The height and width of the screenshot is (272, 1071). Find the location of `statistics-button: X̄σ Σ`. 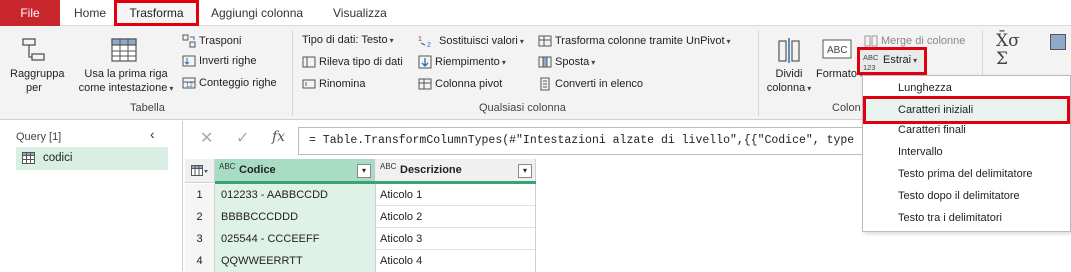

statistics-button: X̄σ Σ is located at coordinates (1011, 52).